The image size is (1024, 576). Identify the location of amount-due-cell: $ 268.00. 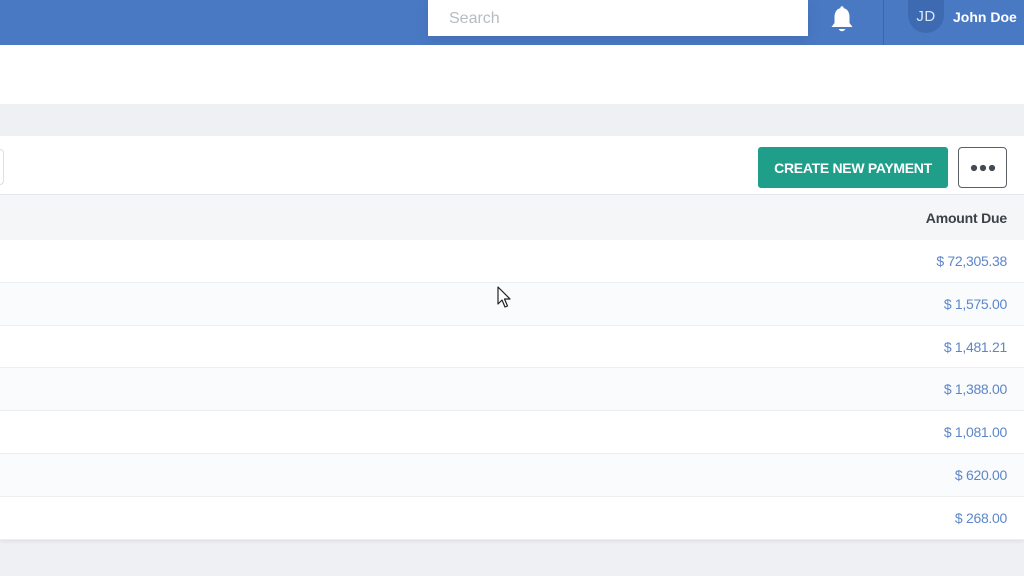
(981, 518).